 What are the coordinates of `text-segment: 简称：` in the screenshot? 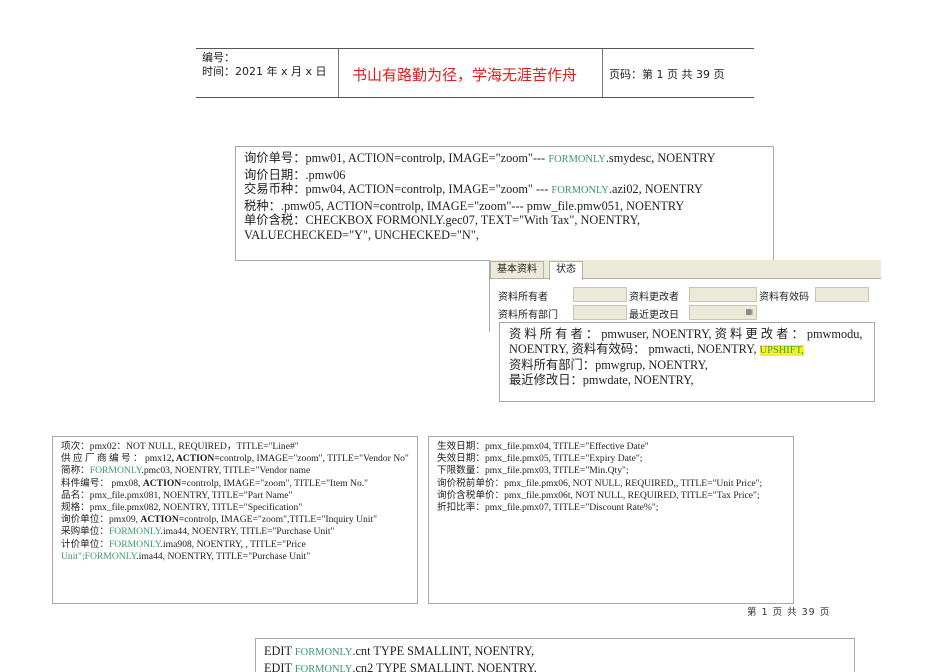 It's located at (75, 471).